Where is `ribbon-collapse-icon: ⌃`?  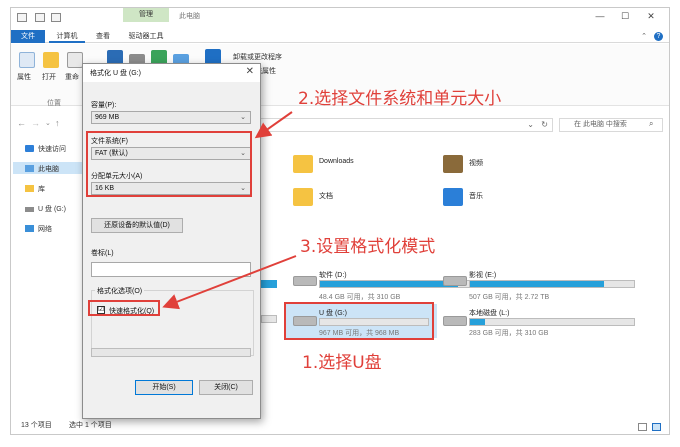
ribbon-collapse-icon: ⌃ is located at coordinates (644, 36).